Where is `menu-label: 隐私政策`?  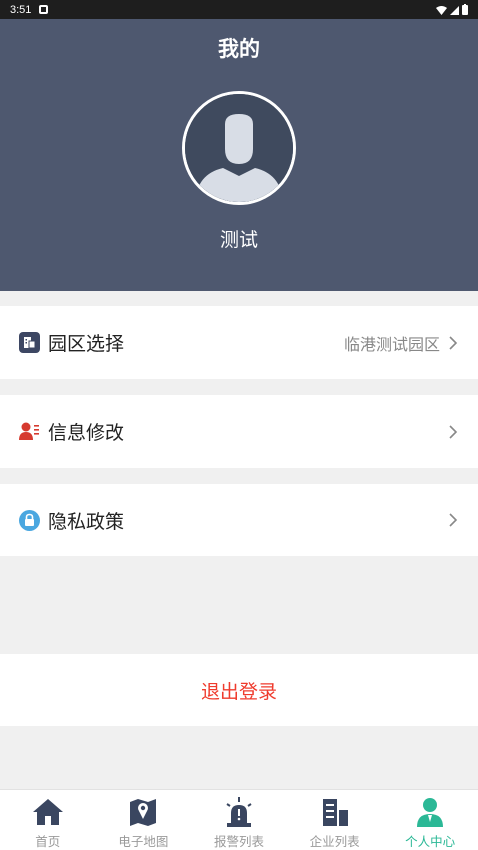 menu-label: 隐私政策 is located at coordinates (86, 521).